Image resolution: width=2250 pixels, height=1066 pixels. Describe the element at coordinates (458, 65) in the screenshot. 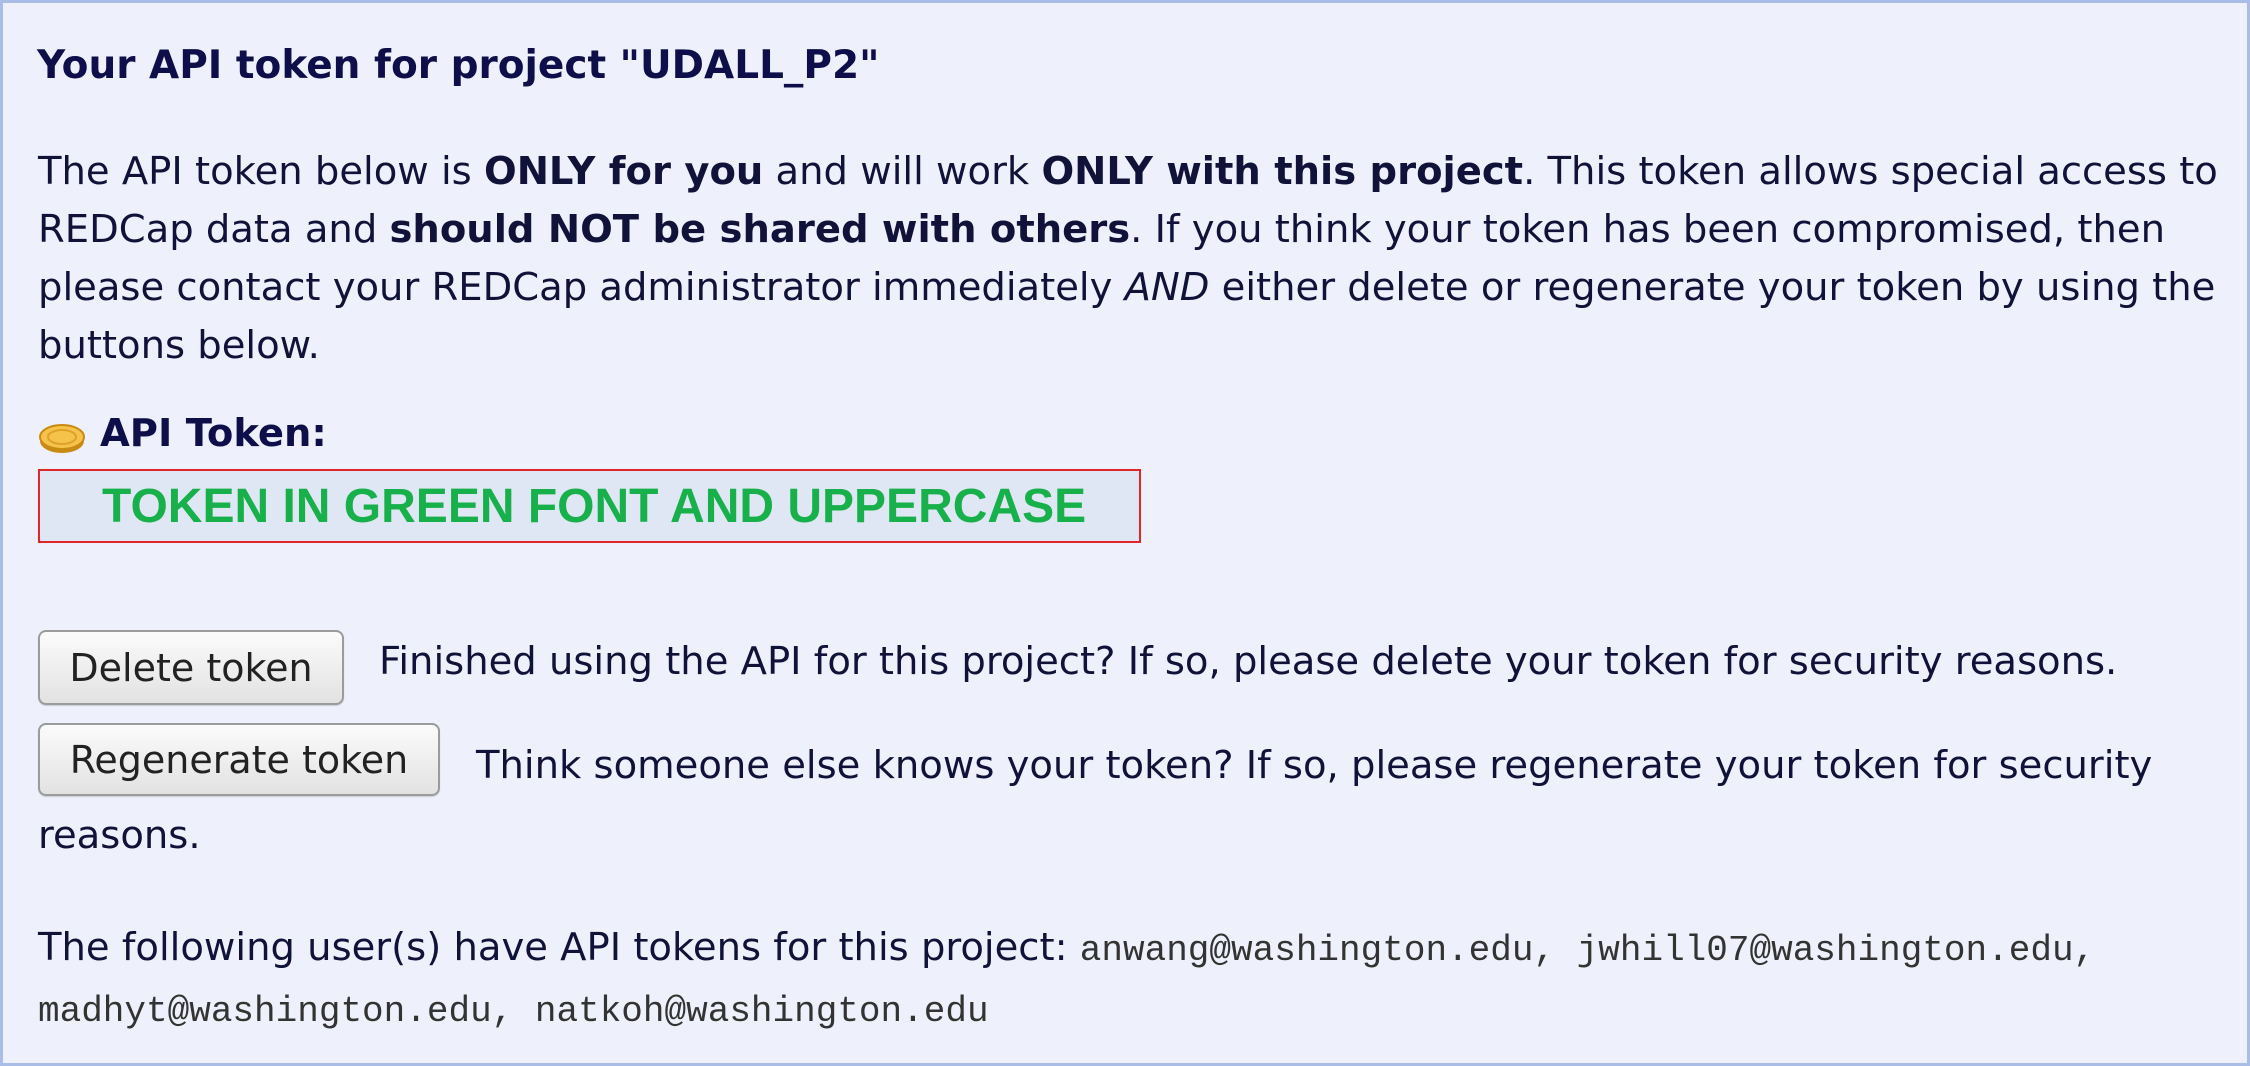

I see `page-title: Your API token for project "UDALL_P2"` at that location.